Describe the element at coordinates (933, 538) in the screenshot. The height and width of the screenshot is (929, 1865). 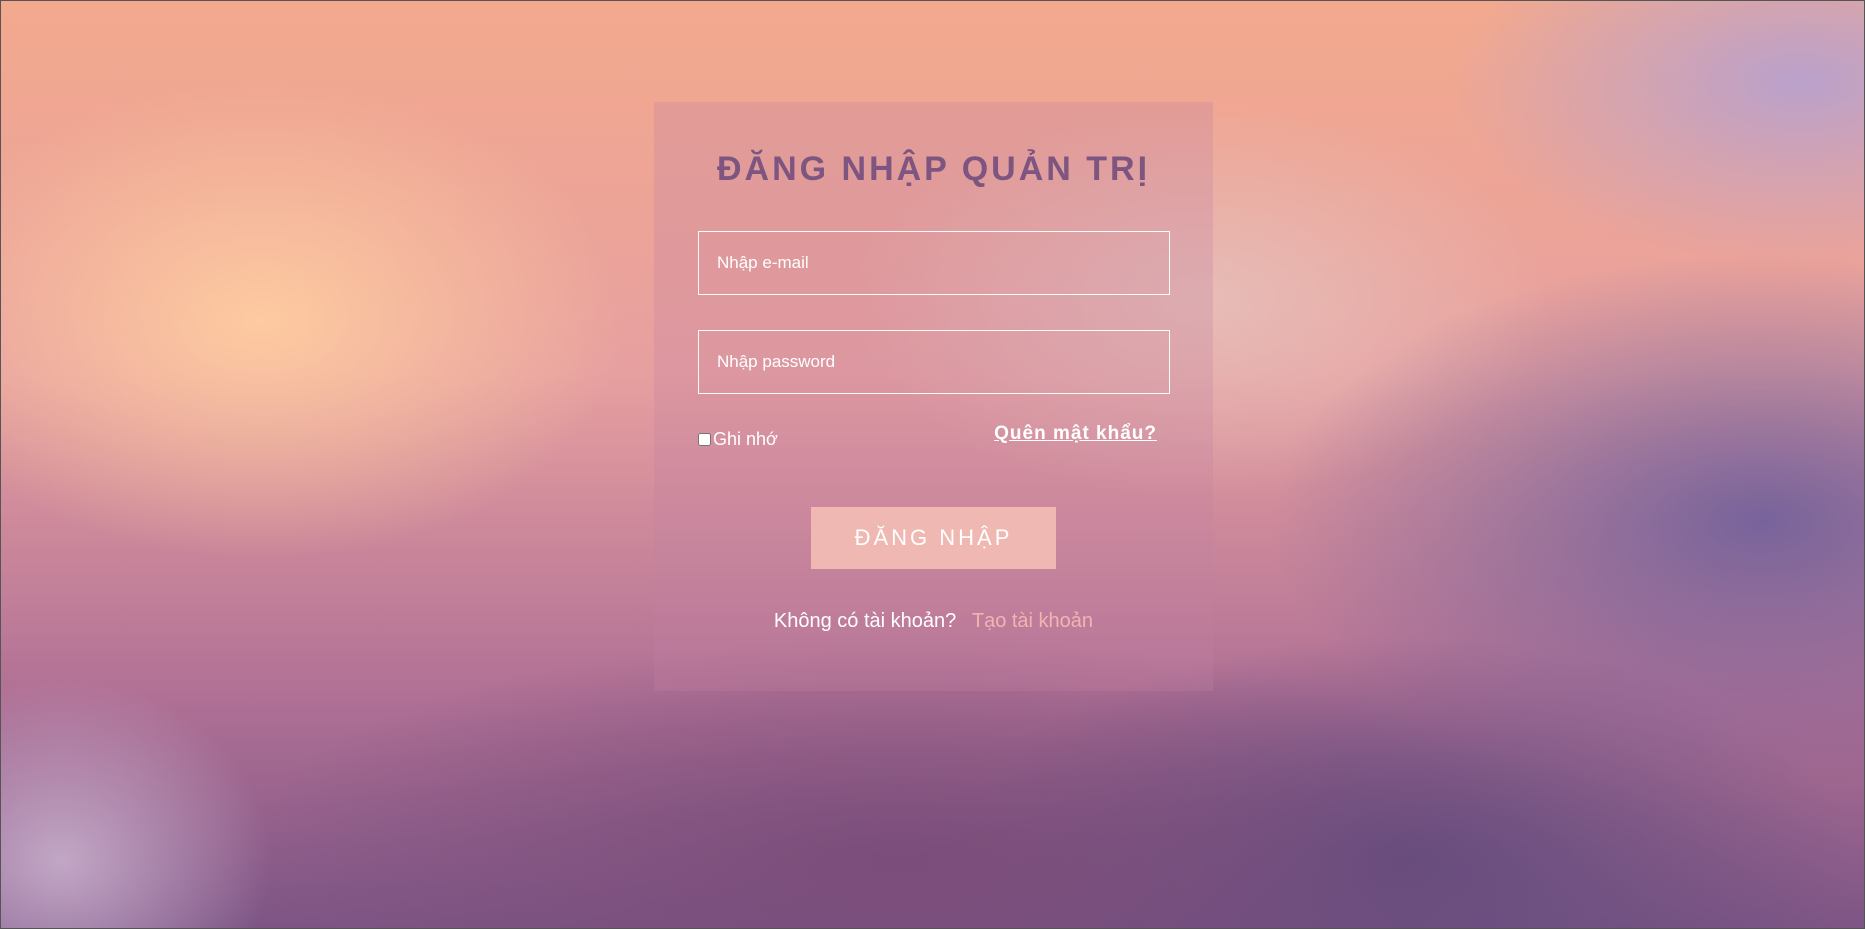
I see `login-button: ĐĂNG NHẬP` at that location.